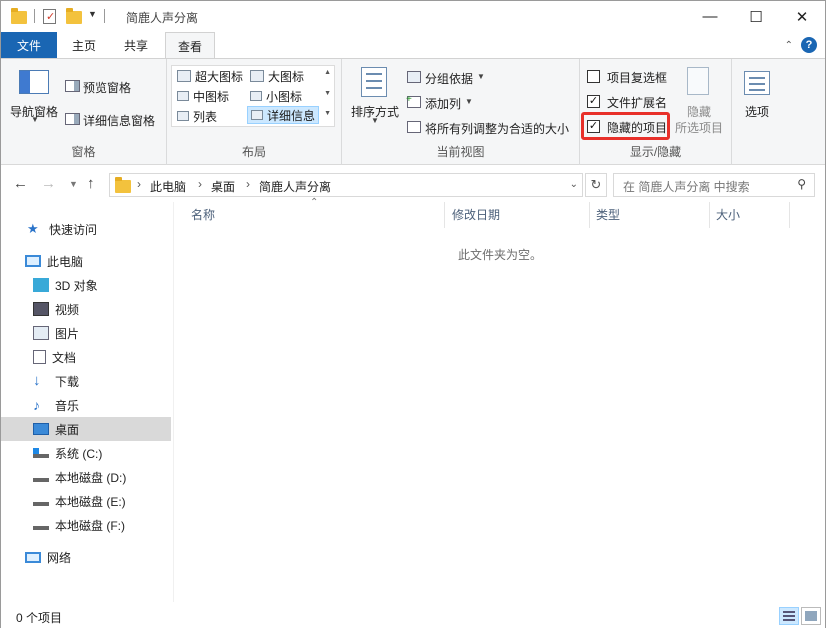 This screenshot has height=628, width=826. I want to click on gallery-expand-icon: ▼, so click(327, 113).